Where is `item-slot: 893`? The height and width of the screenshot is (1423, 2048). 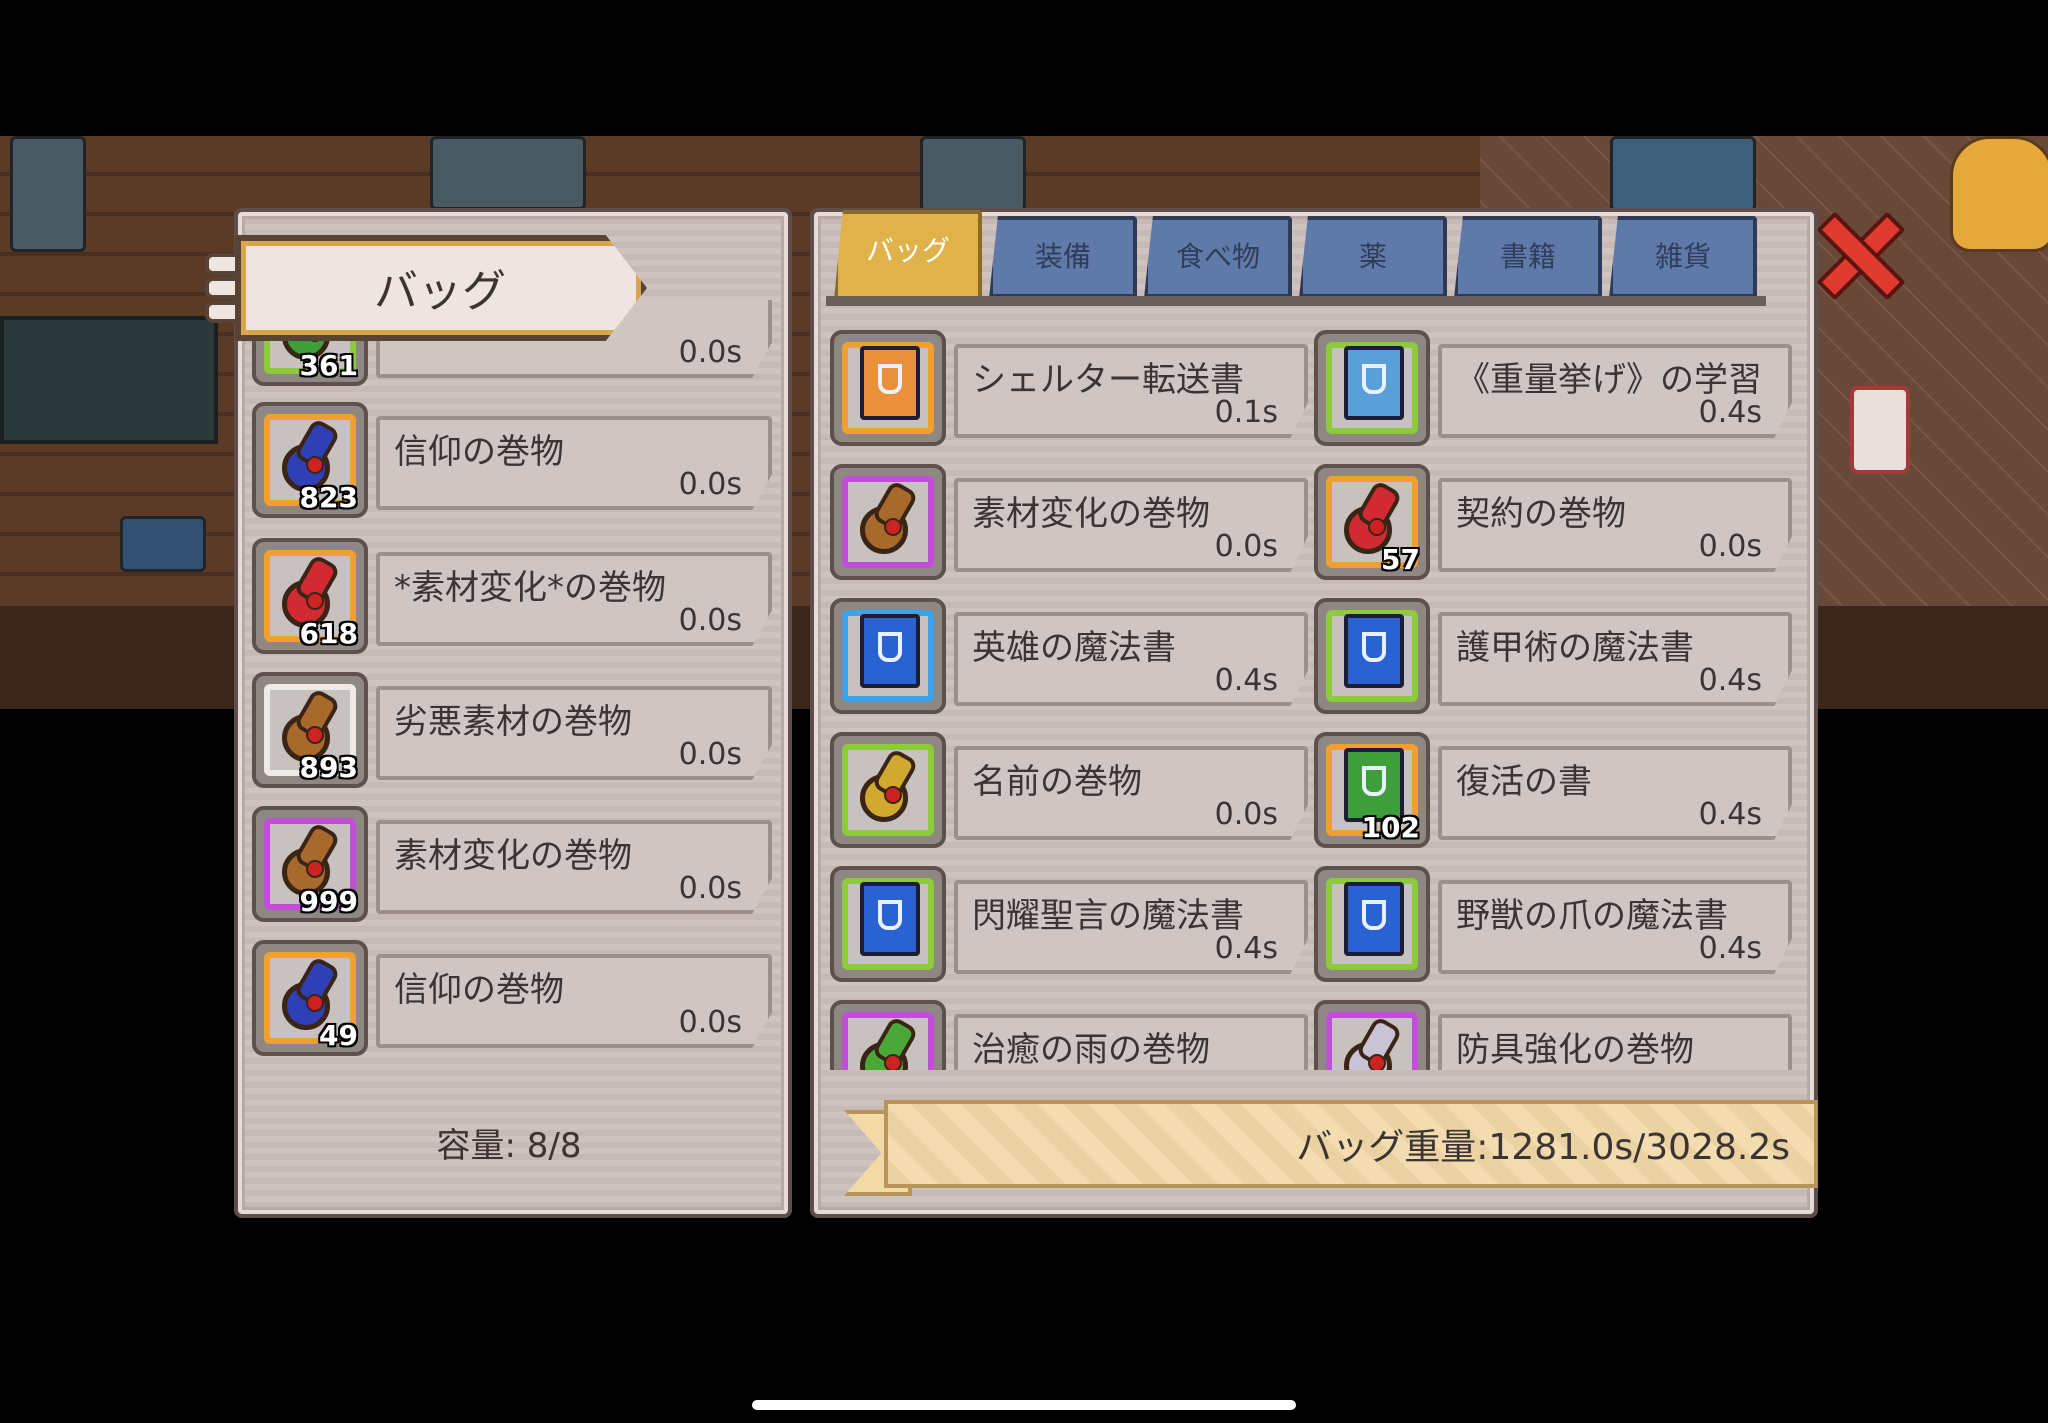 item-slot: 893 is located at coordinates (310, 730).